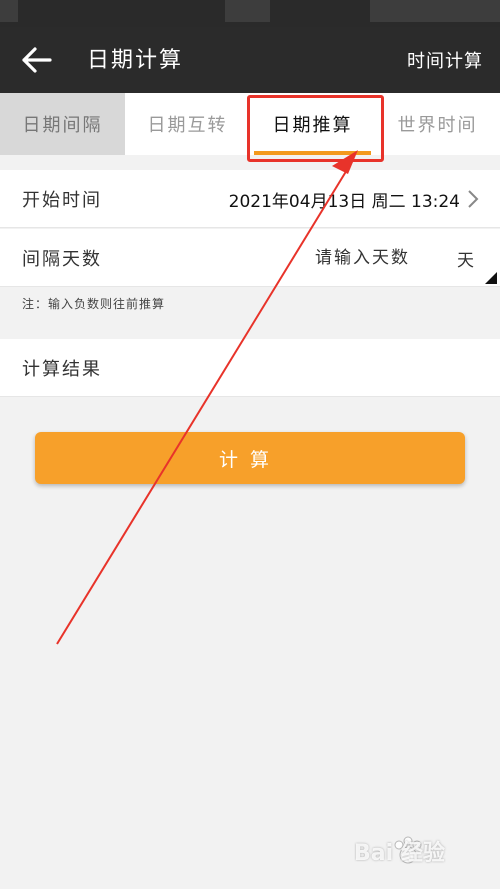 This screenshot has height=889, width=500. What do you see at coordinates (250, 368) in the screenshot?
I see `result-row: 计算结果` at bounding box center [250, 368].